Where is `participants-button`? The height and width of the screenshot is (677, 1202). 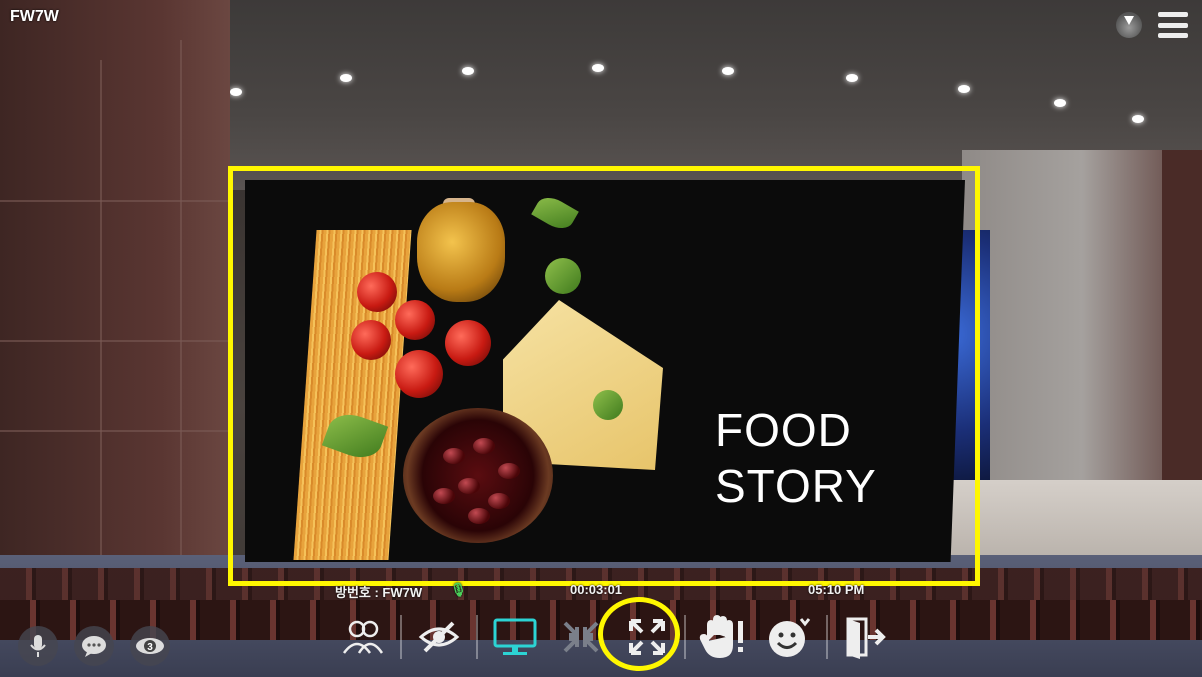
participants-button is located at coordinates (363, 637).